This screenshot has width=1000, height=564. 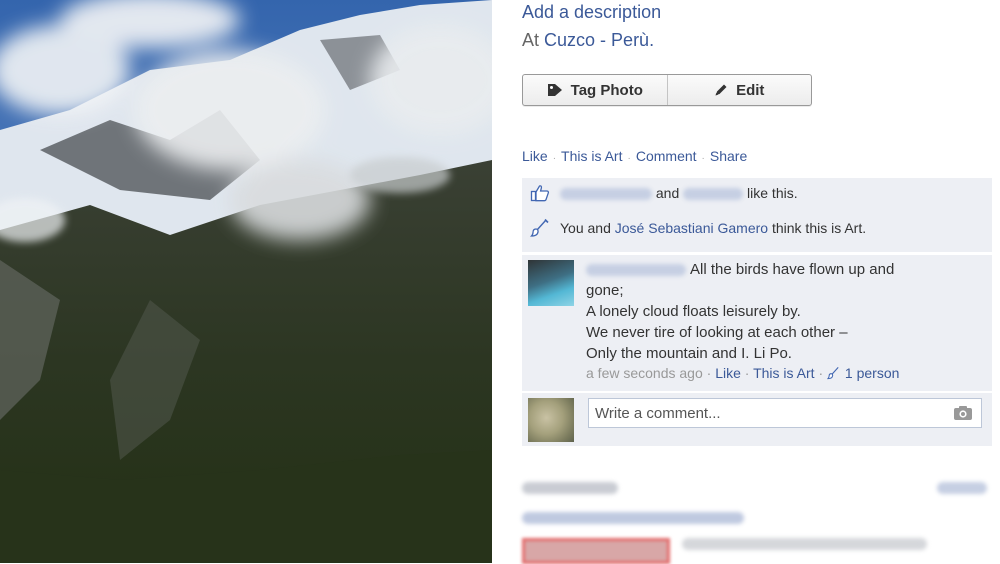 I want to click on art-person-link: José Sebastiani Gamero, so click(x=691, y=228).